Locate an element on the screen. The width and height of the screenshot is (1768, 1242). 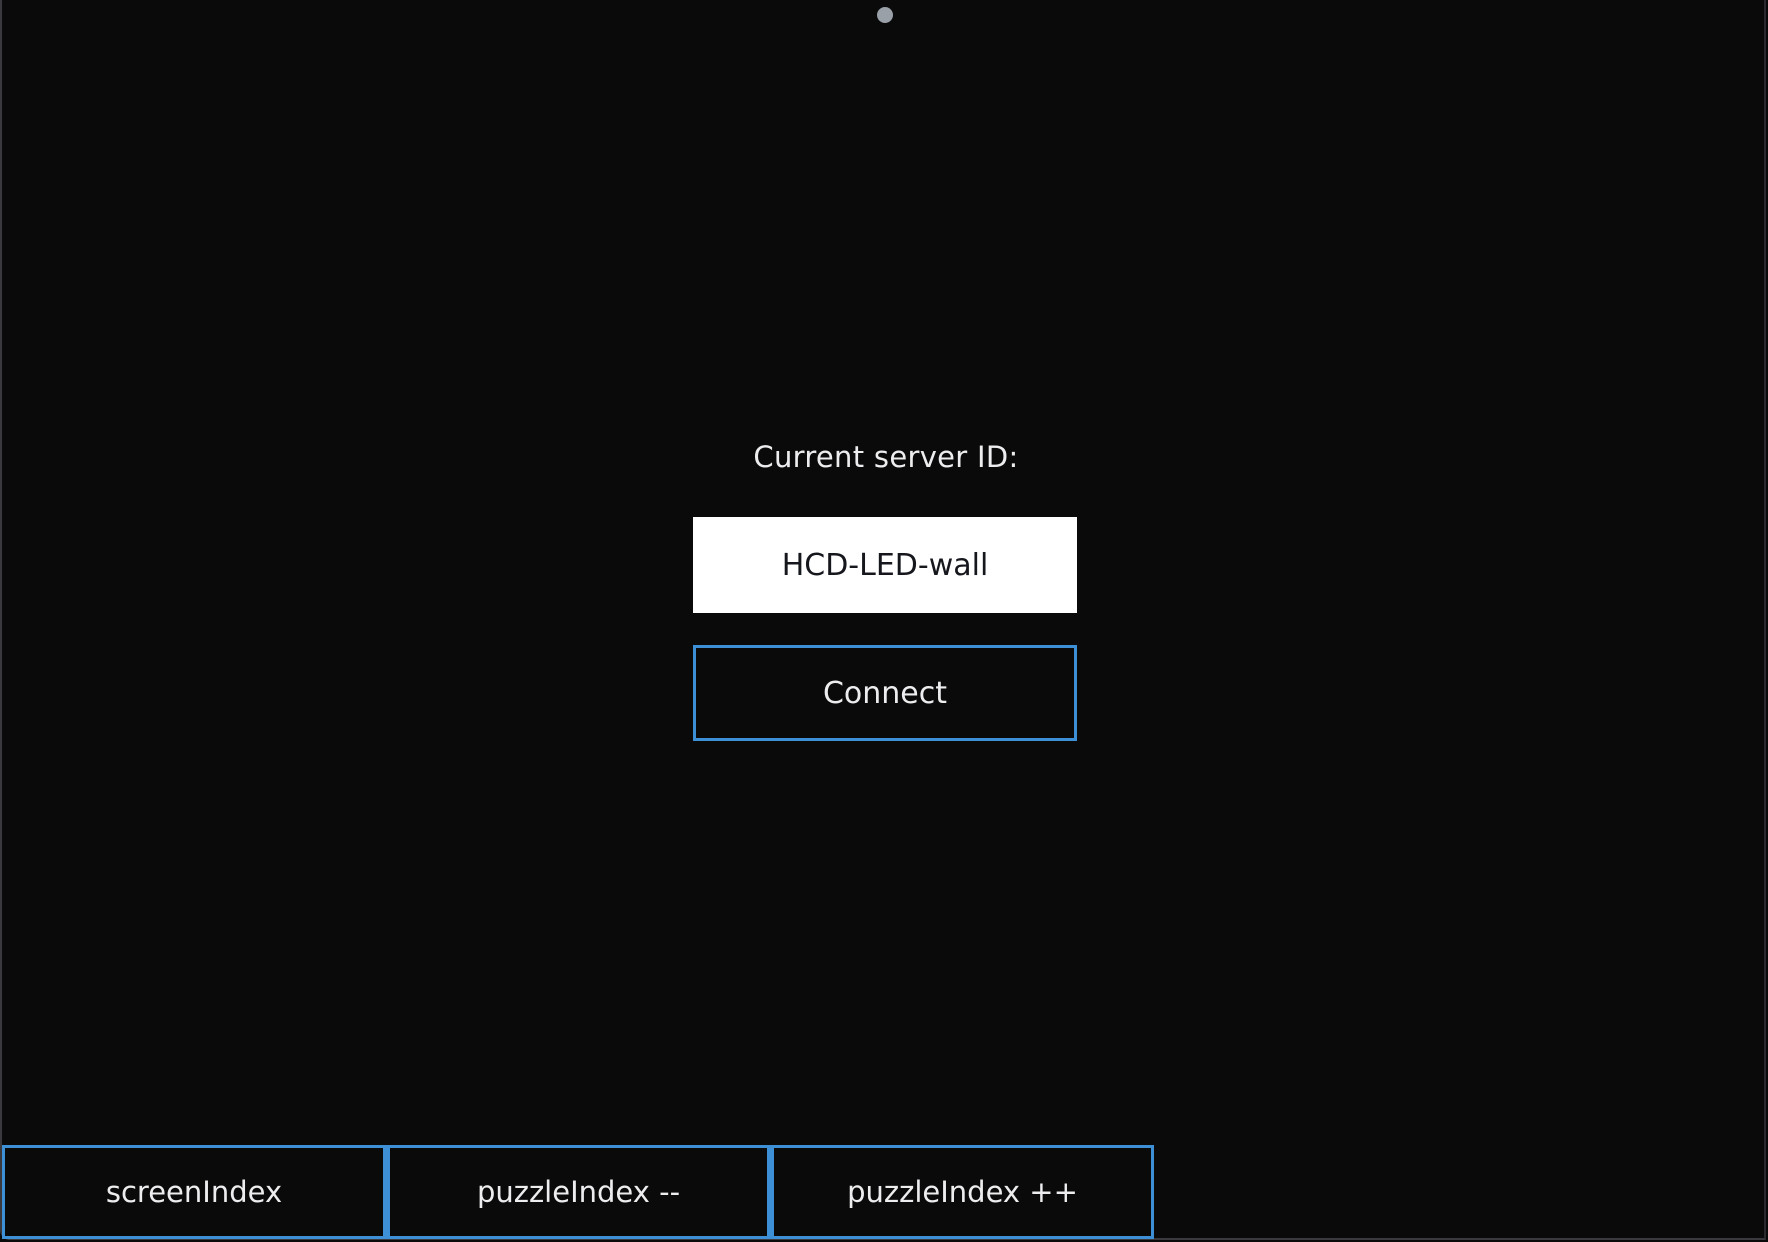
screen-index-button: screenIndex is located at coordinates (194, 1192).